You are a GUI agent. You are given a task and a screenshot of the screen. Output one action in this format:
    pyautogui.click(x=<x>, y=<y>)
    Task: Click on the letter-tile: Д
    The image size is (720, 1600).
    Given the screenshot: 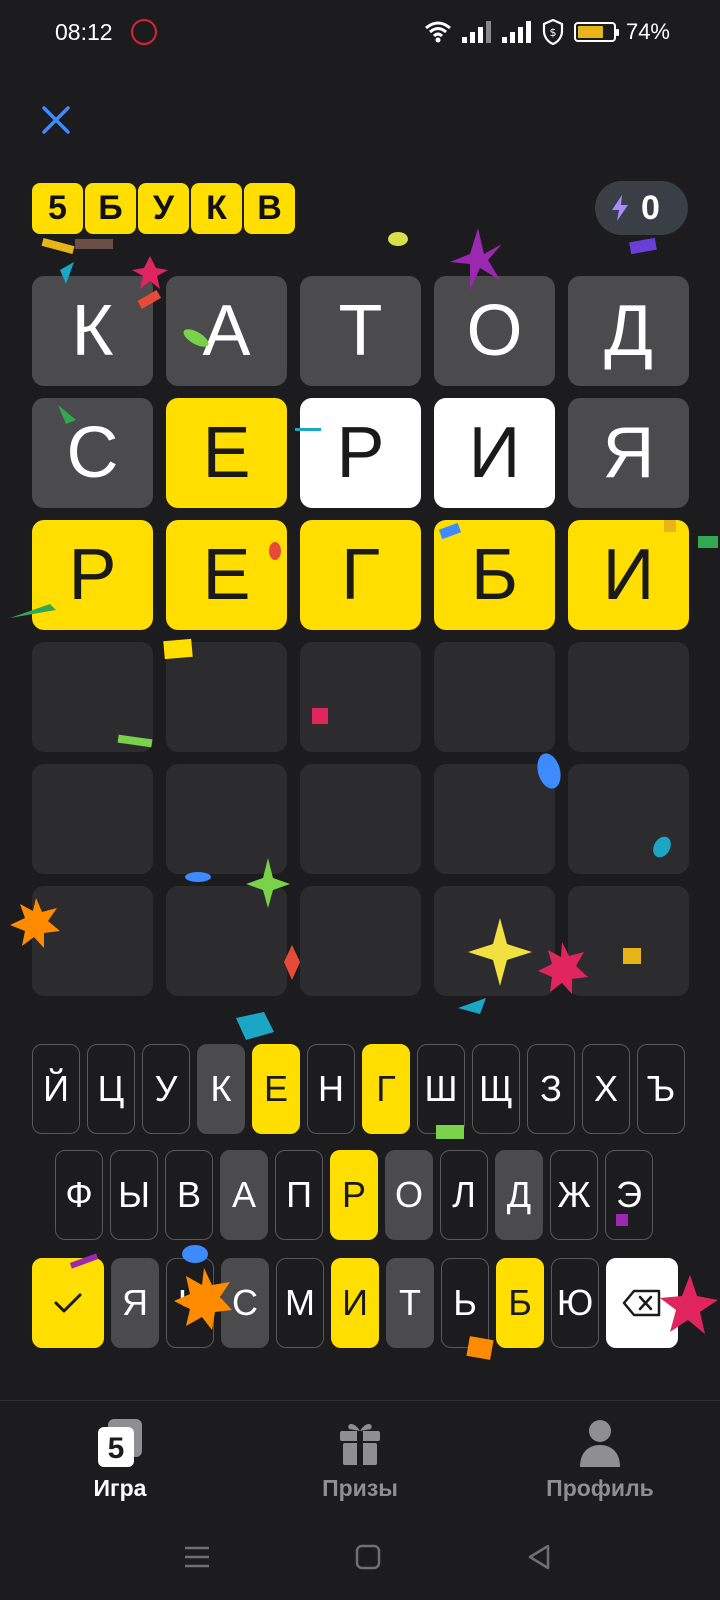 What is the action you would take?
    pyautogui.click(x=628, y=331)
    